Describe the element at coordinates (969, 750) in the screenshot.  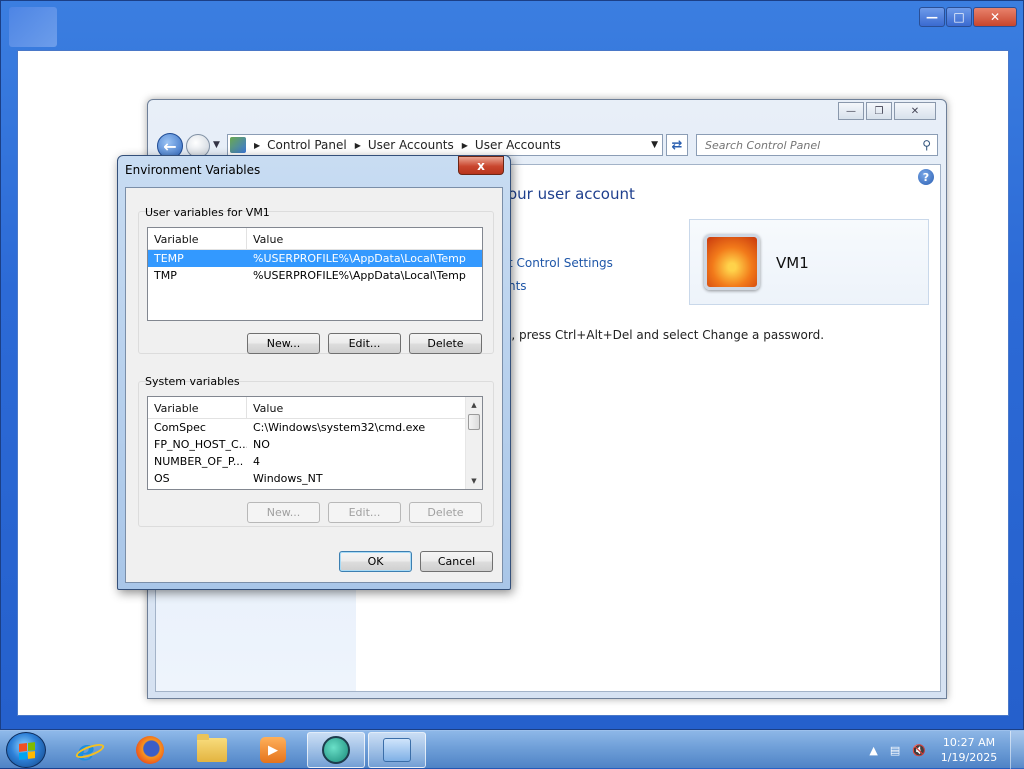
I see `clock: 10:27 AM 1/19/2025` at that location.